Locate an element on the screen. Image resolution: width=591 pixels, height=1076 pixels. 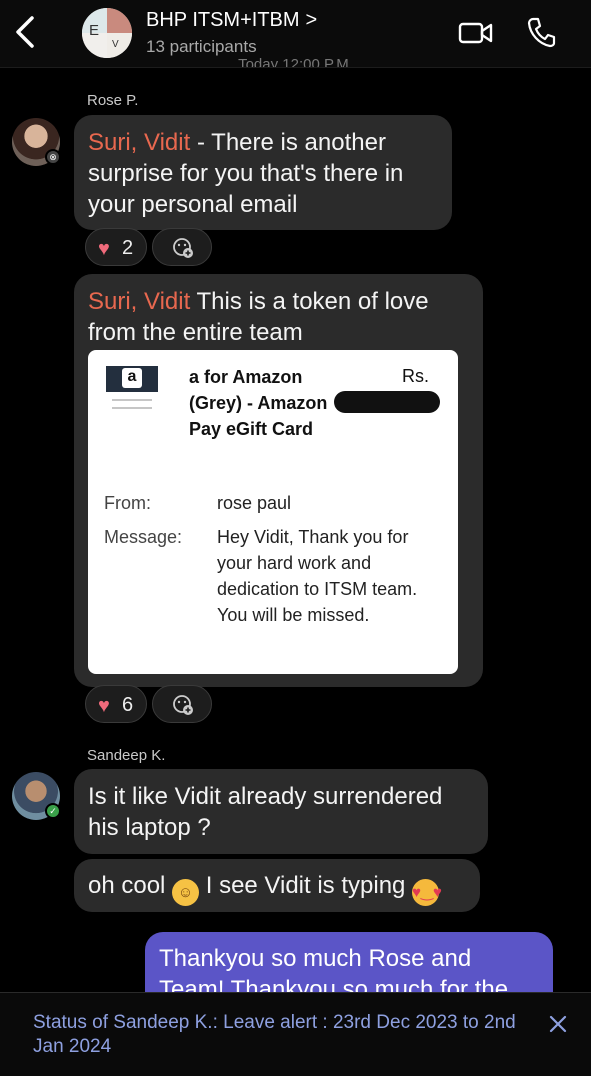
heart-reaction: ♥ 6 is located at coordinates (116, 704).